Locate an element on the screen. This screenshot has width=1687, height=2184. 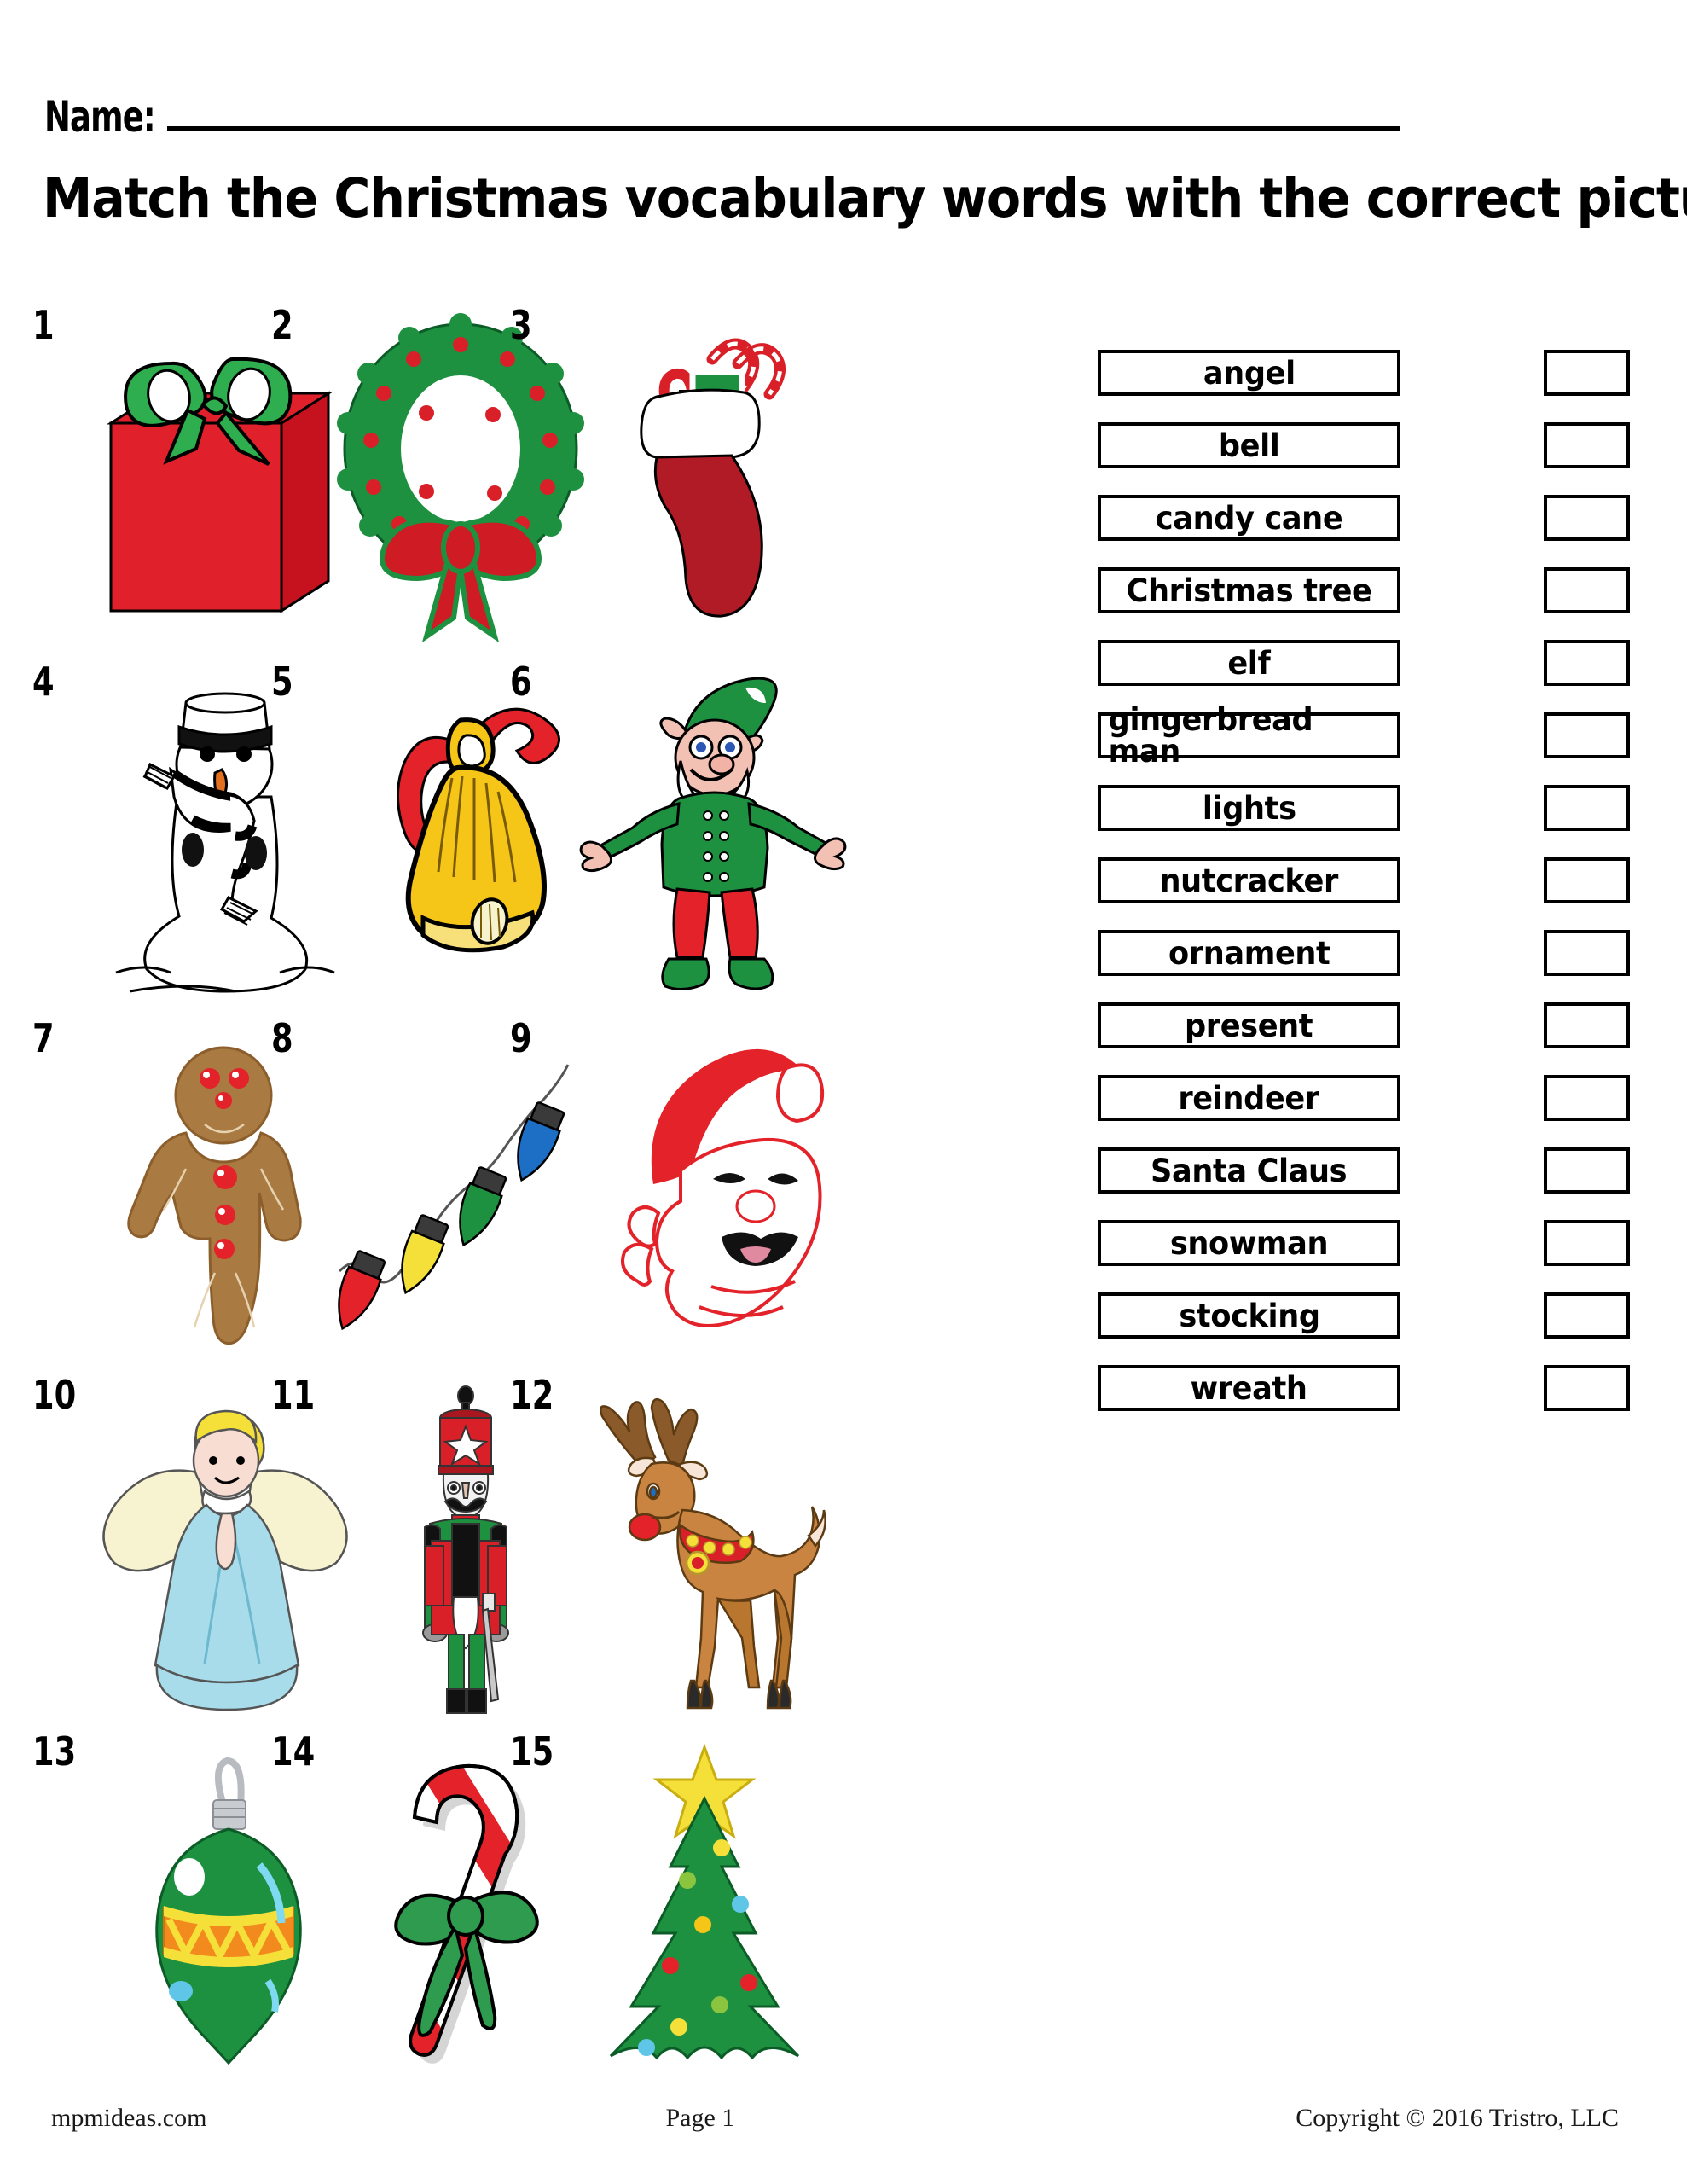
word-box-ornament: ornament is located at coordinates (1249, 953).